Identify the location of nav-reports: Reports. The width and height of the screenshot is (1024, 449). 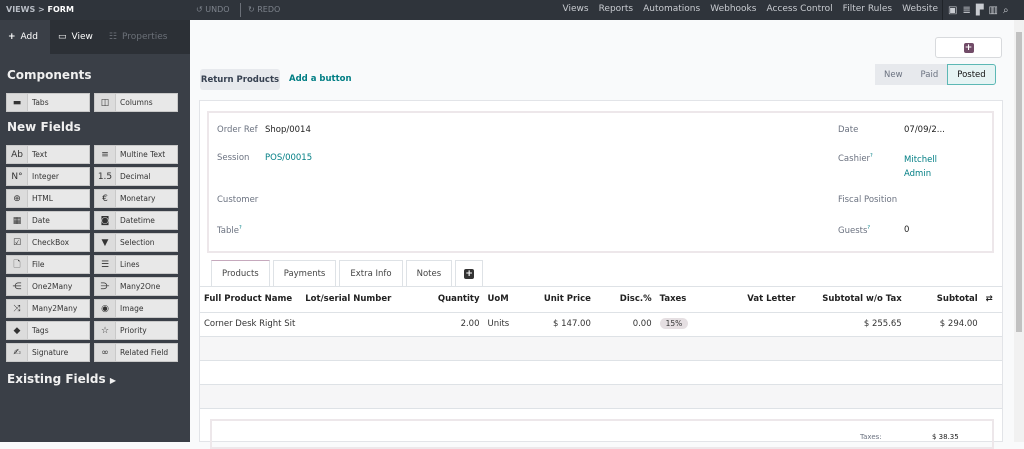
(616, 9).